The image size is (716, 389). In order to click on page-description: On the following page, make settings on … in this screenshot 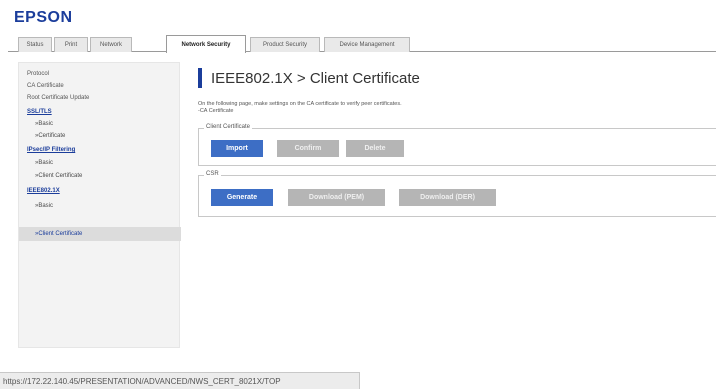, I will do `click(300, 108)`.